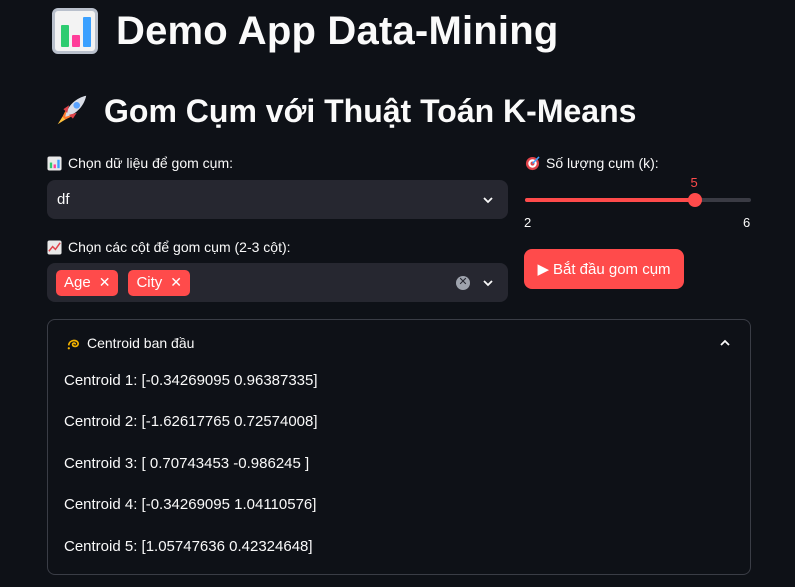 This screenshot has height=587, width=795. I want to click on slider-label: Số lượng cụm (k):, so click(592, 163).